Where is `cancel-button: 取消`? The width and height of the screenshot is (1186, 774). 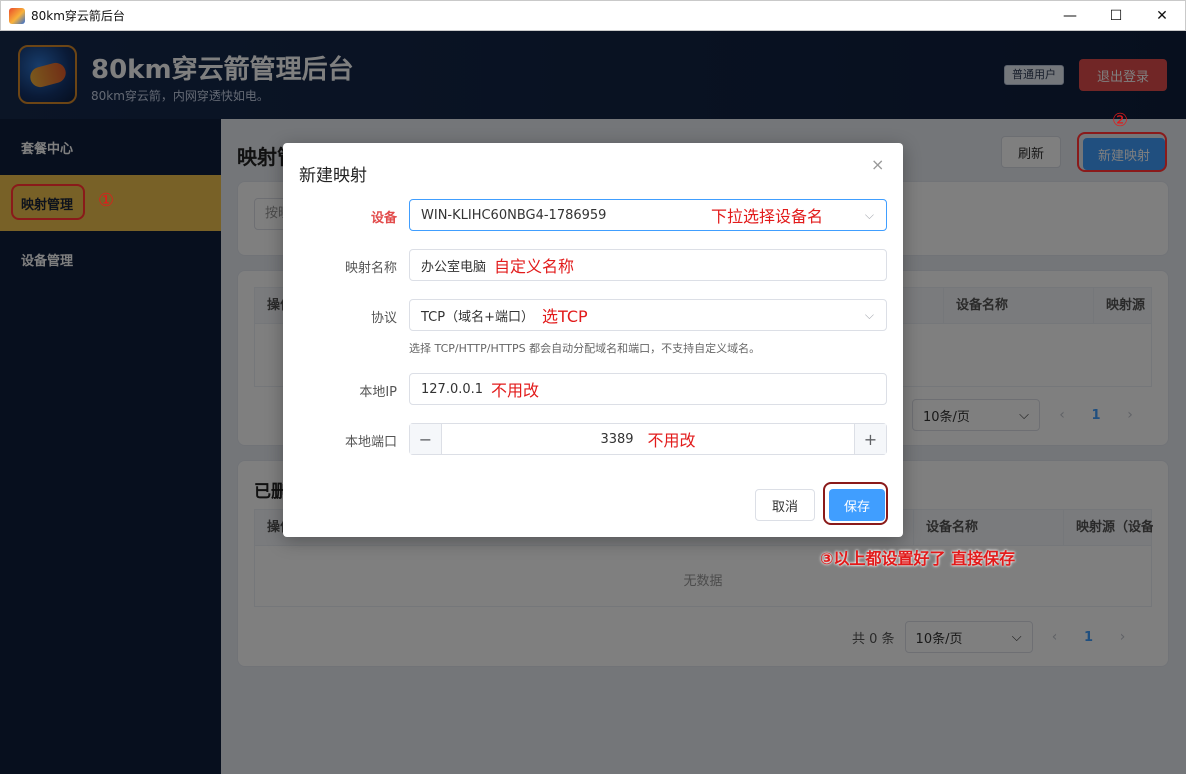 cancel-button: 取消 is located at coordinates (785, 505).